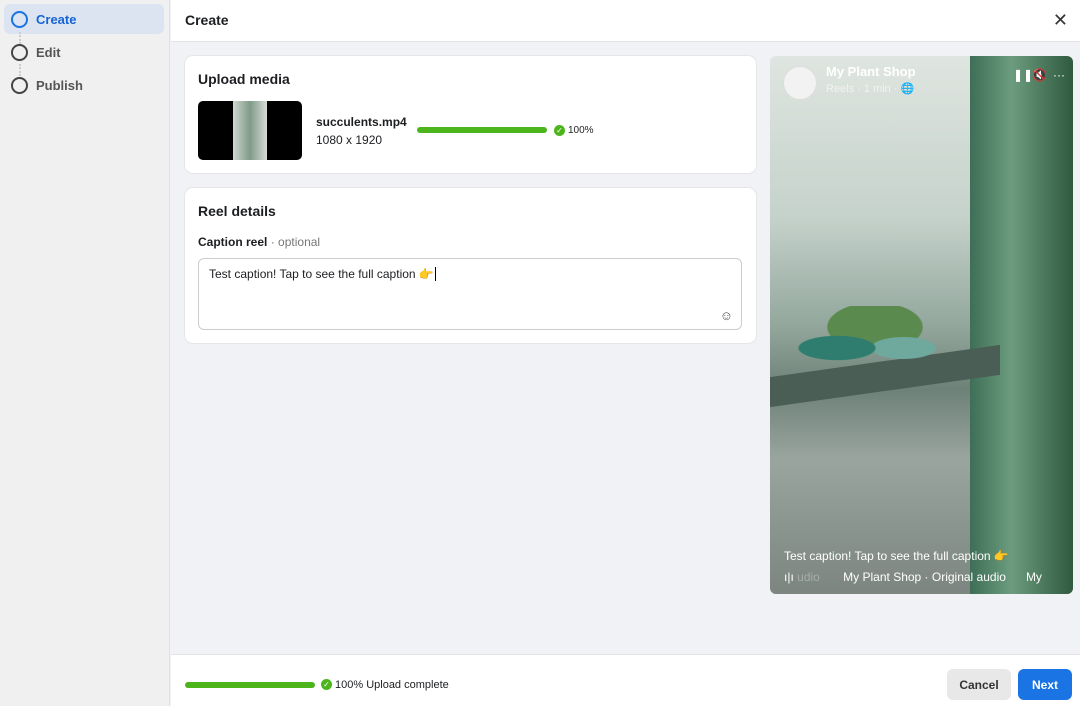 The image size is (1080, 706). I want to click on next-button: Next, so click(1045, 684).